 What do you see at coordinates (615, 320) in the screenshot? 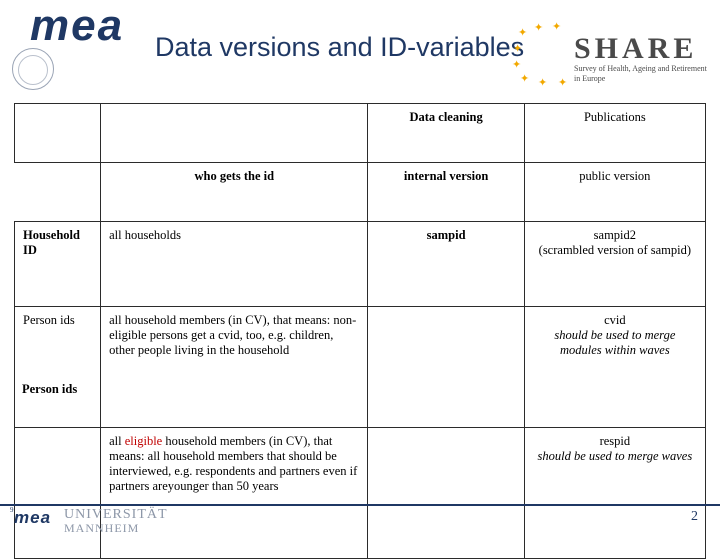
I see `cell-cvid-public-id: cvid` at bounding box center [615, 320].